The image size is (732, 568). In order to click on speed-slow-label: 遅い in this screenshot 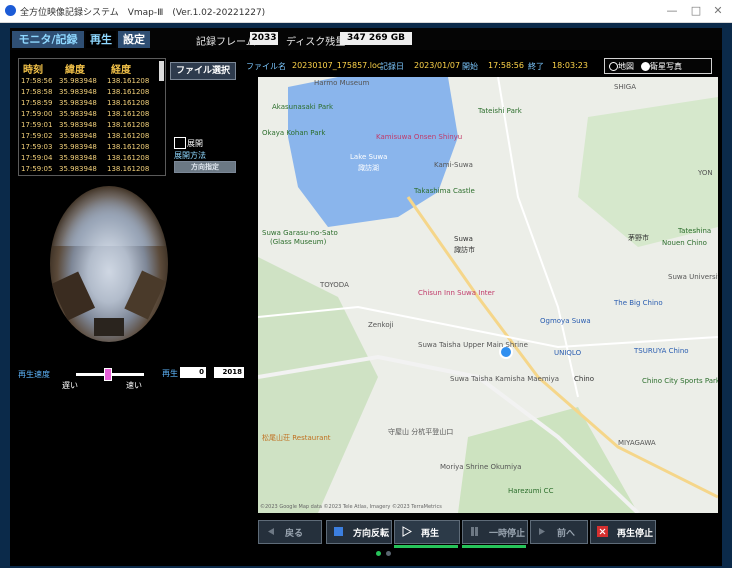, I will do `click(70, 385)`.